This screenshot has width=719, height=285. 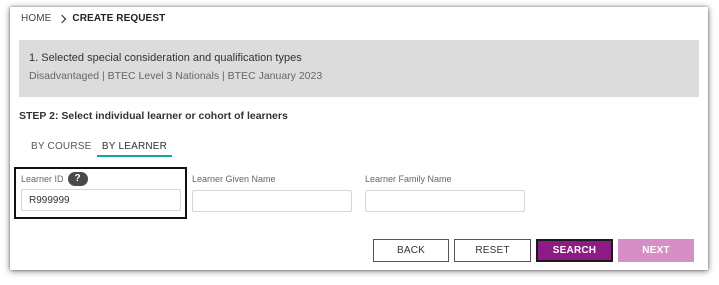 I want to click on learner-id-label: Learner ID, so click(x=42, y=178).